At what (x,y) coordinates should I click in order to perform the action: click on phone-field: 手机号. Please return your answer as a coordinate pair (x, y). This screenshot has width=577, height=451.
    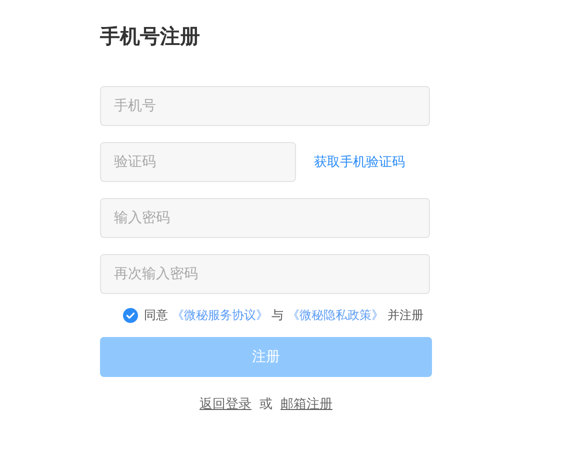
    Looking at the image, I should click on (265, 106).